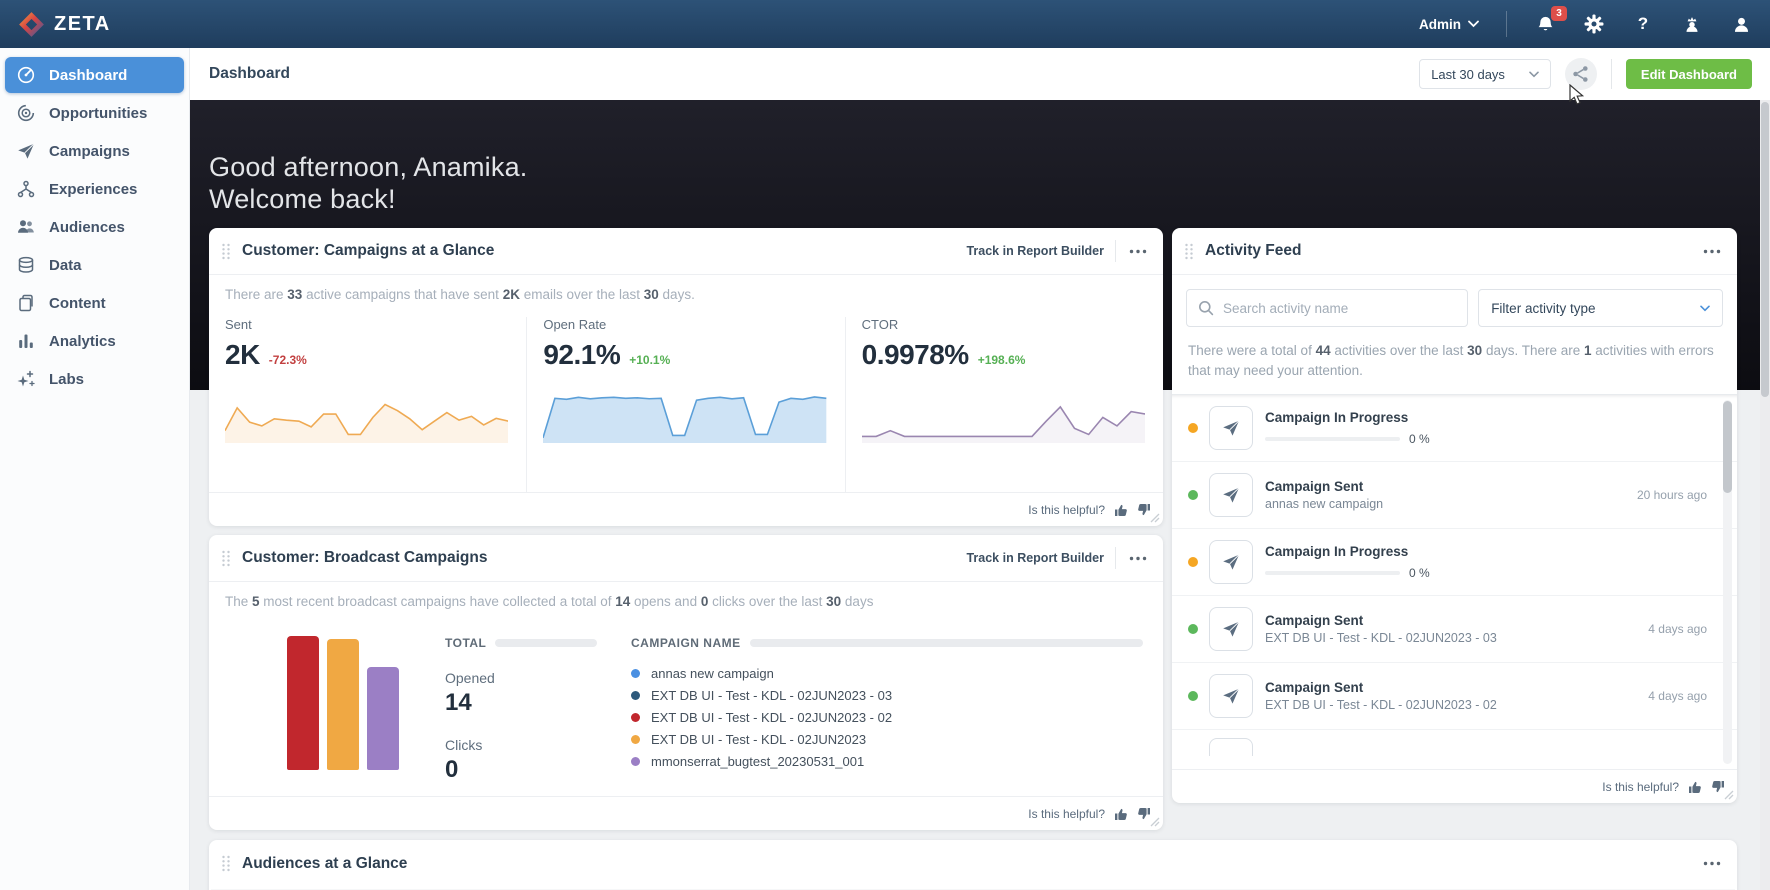  I want to click on sidebar-item-audiences: Audiences, so click(94, 227).